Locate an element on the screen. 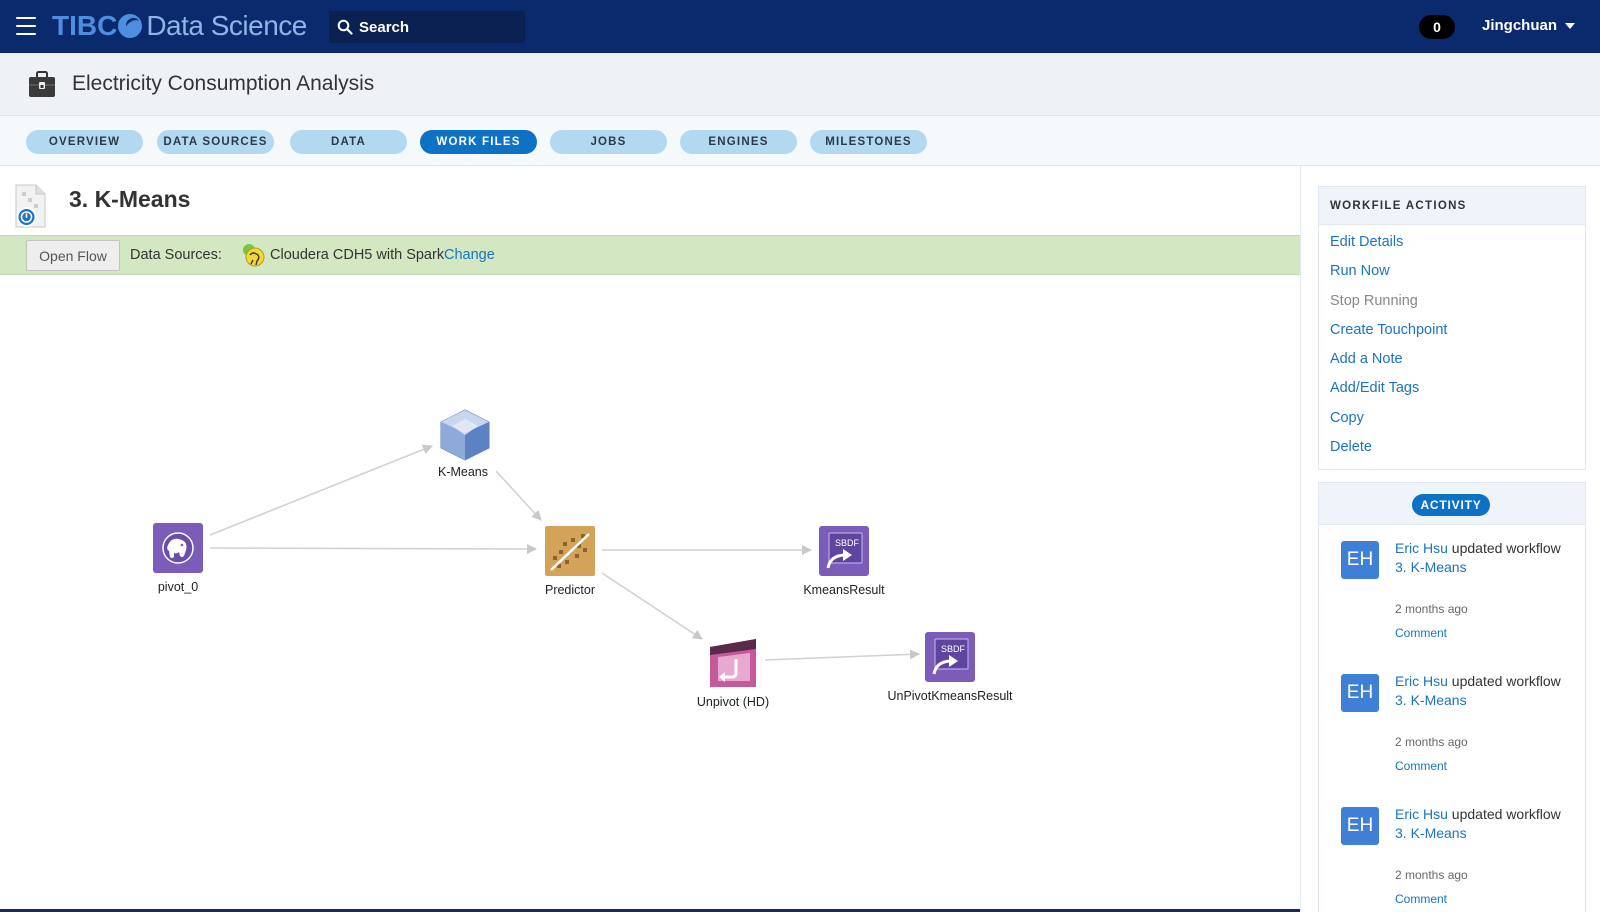 This screenshot has width=1600, height=912. hamburger-menu-icon is located at coordinates (26, 26).